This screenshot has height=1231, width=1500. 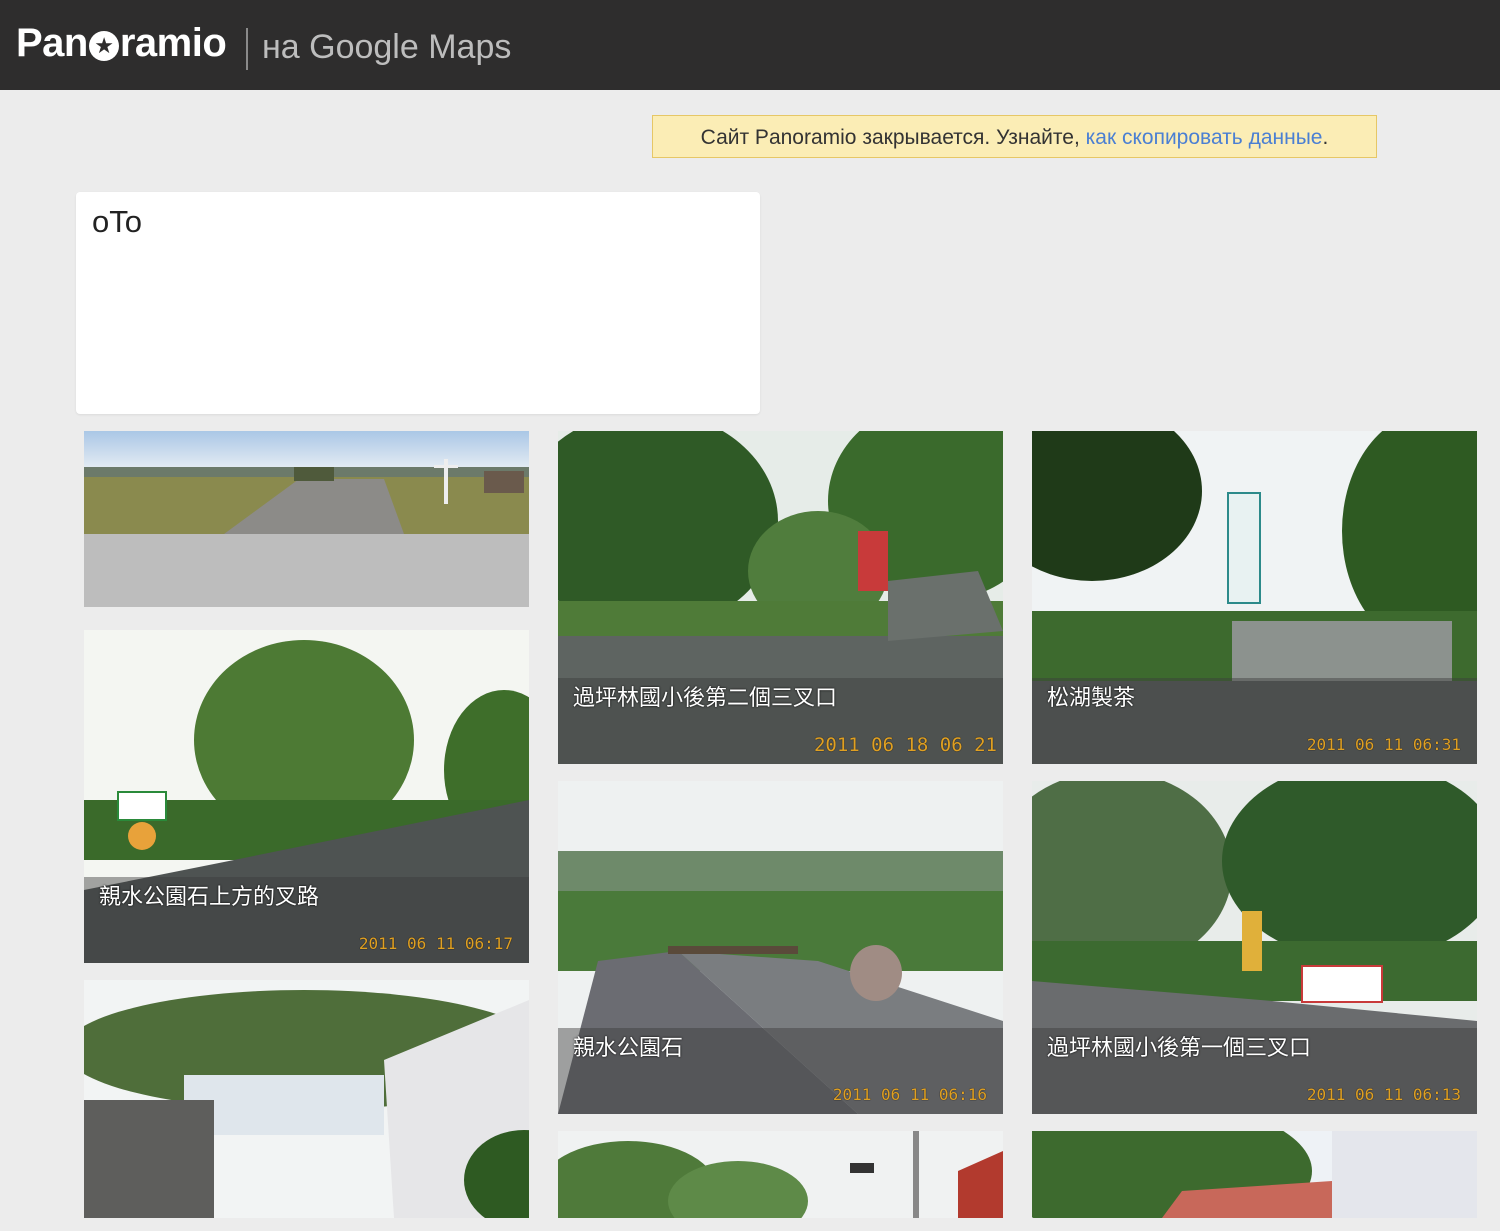 What do you see at coordinates (905, 745) in the screenshot?
I see `photo-timestamp: 2011 06 18 06 21` at bounding box center [905, 745].